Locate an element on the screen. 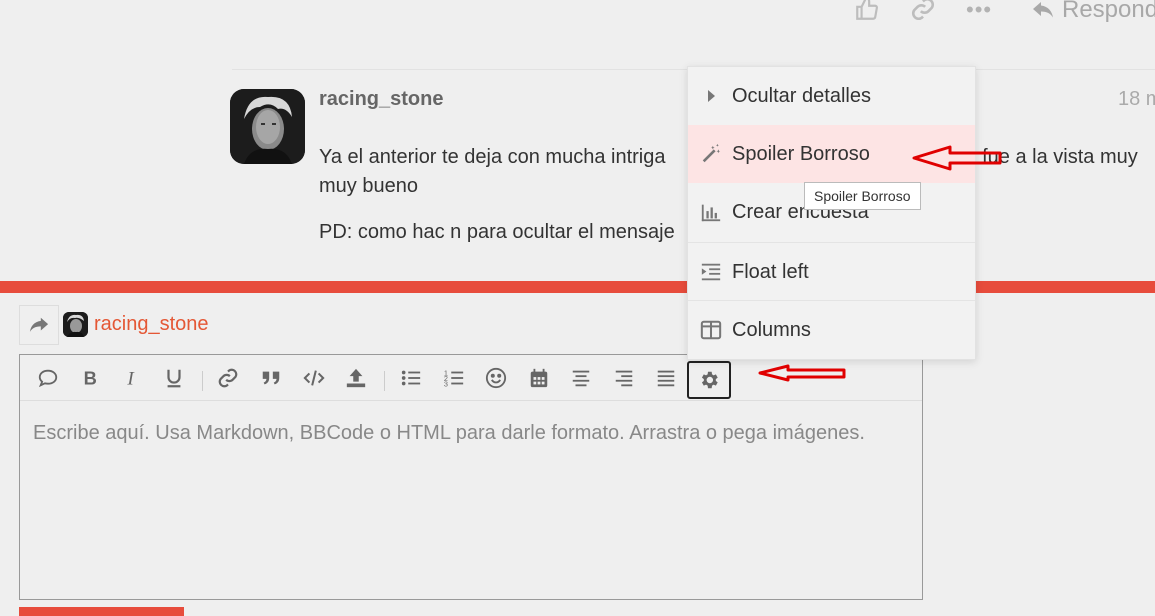 This screenshot has height=616, width=1155. share-arrow-icon is located at coordinates (39, 324).